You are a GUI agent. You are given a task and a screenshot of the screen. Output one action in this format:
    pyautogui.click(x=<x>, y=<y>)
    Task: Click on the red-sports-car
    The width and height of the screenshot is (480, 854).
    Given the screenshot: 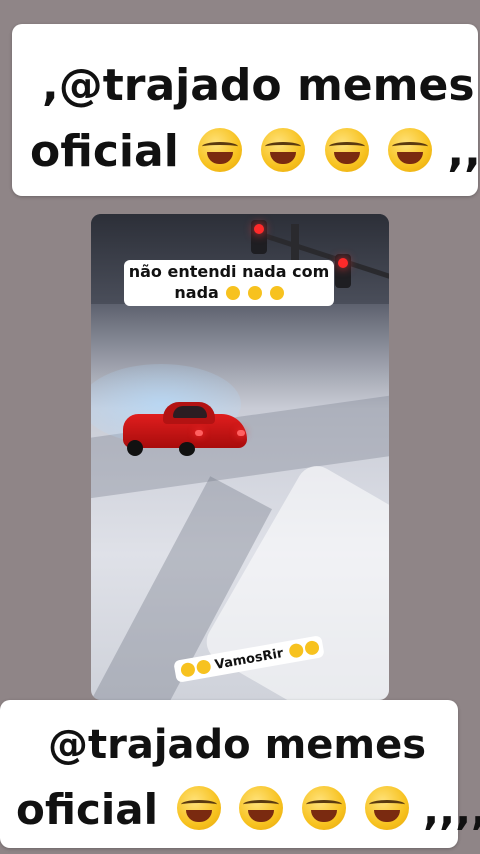 What is the action you would take?
    pyautogui.click(x=185, y=428)
    